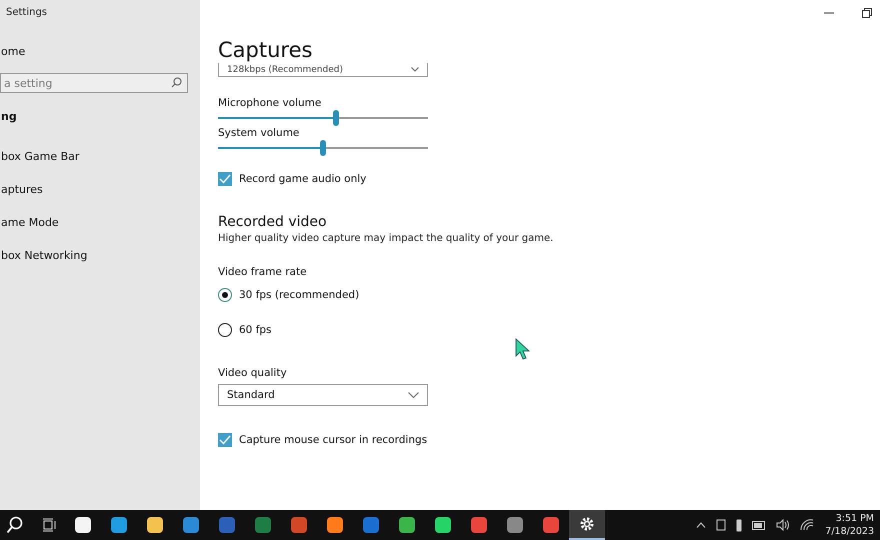 The height and width of the screenshot is (540, 880). What do you see at coordinates (22, 189) in the screenshot?
I see `nav-item: aptures` at bounding box center [22, 189].